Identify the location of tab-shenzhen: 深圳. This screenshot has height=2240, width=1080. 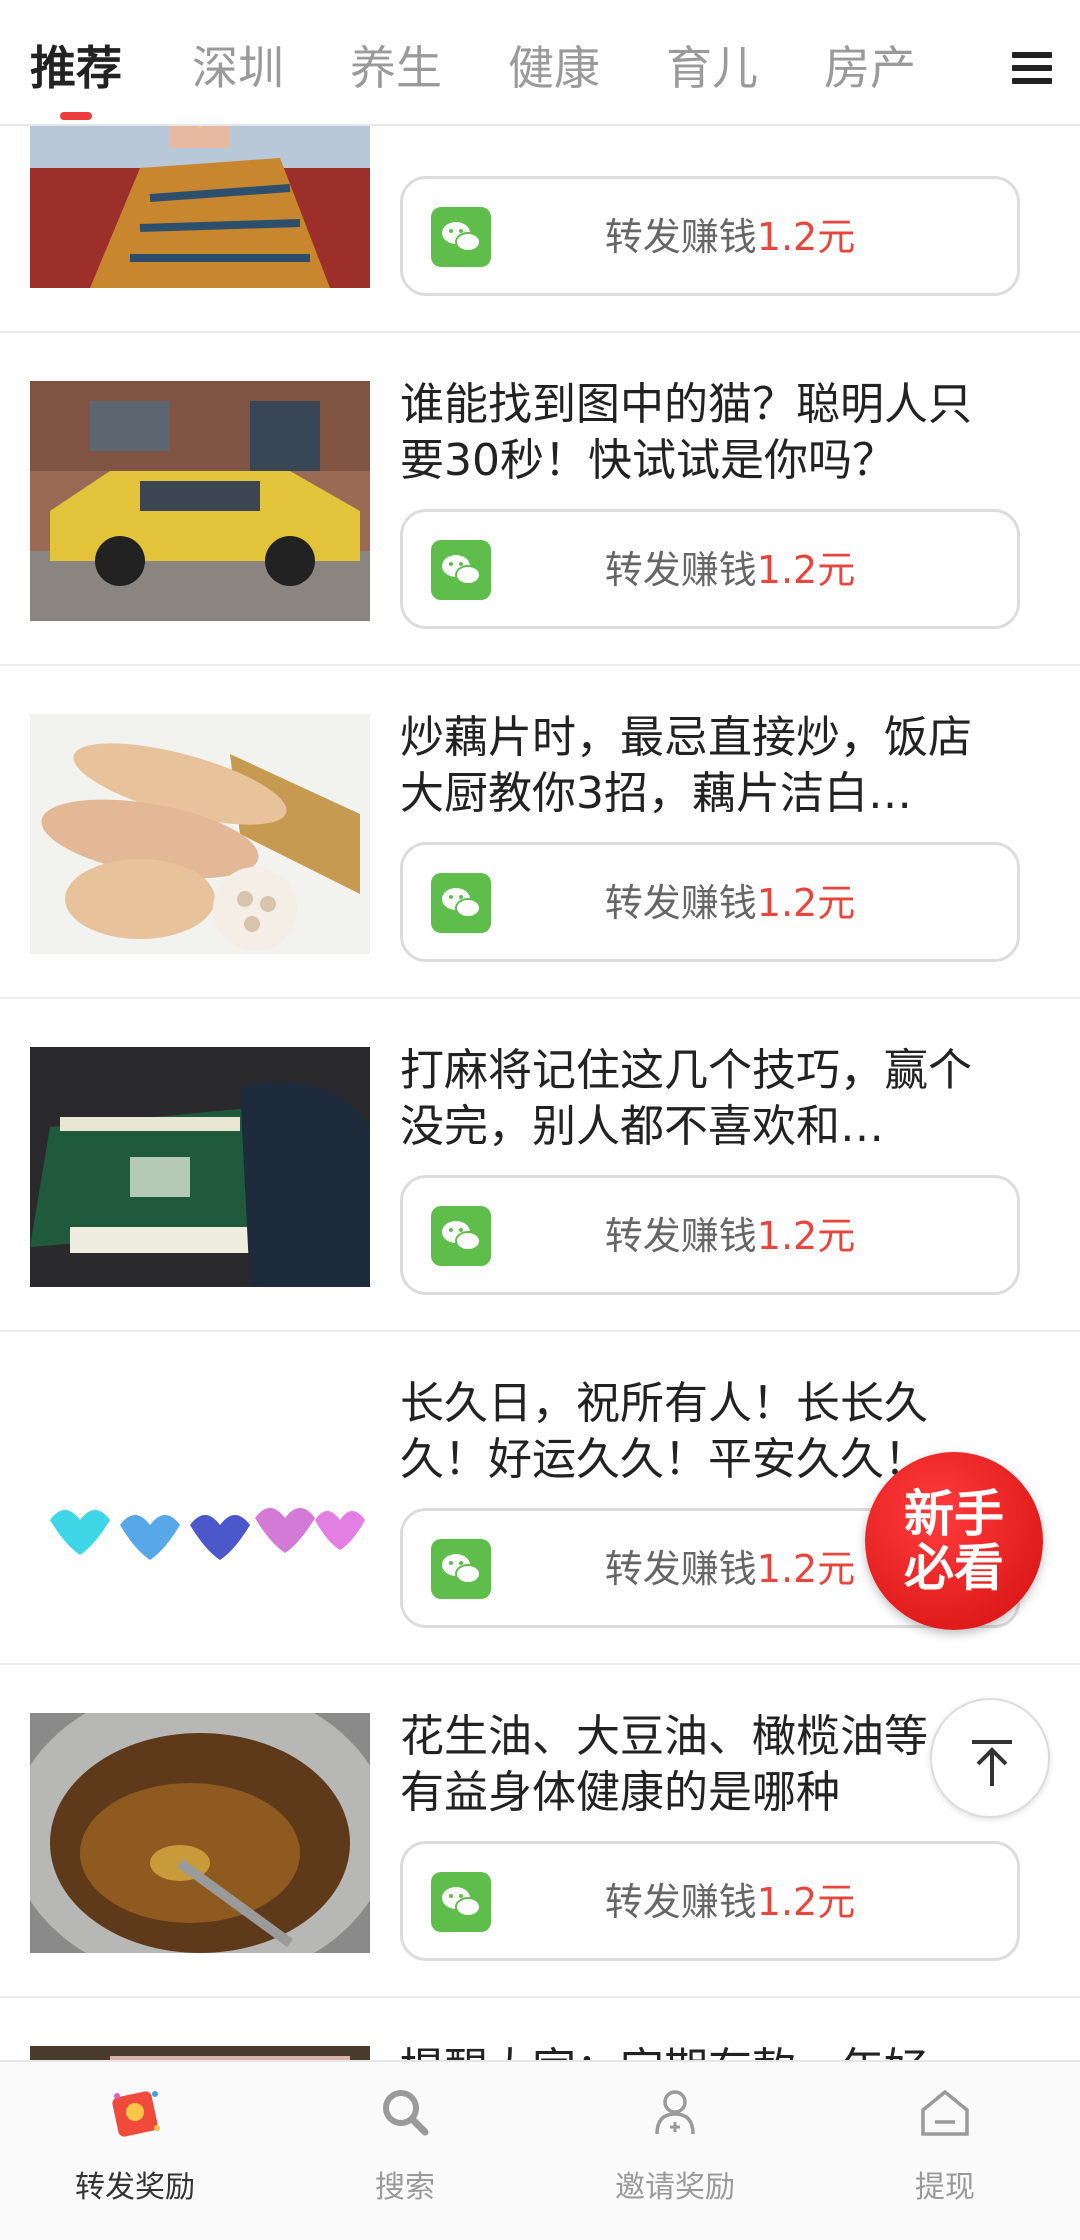
(238, 71).